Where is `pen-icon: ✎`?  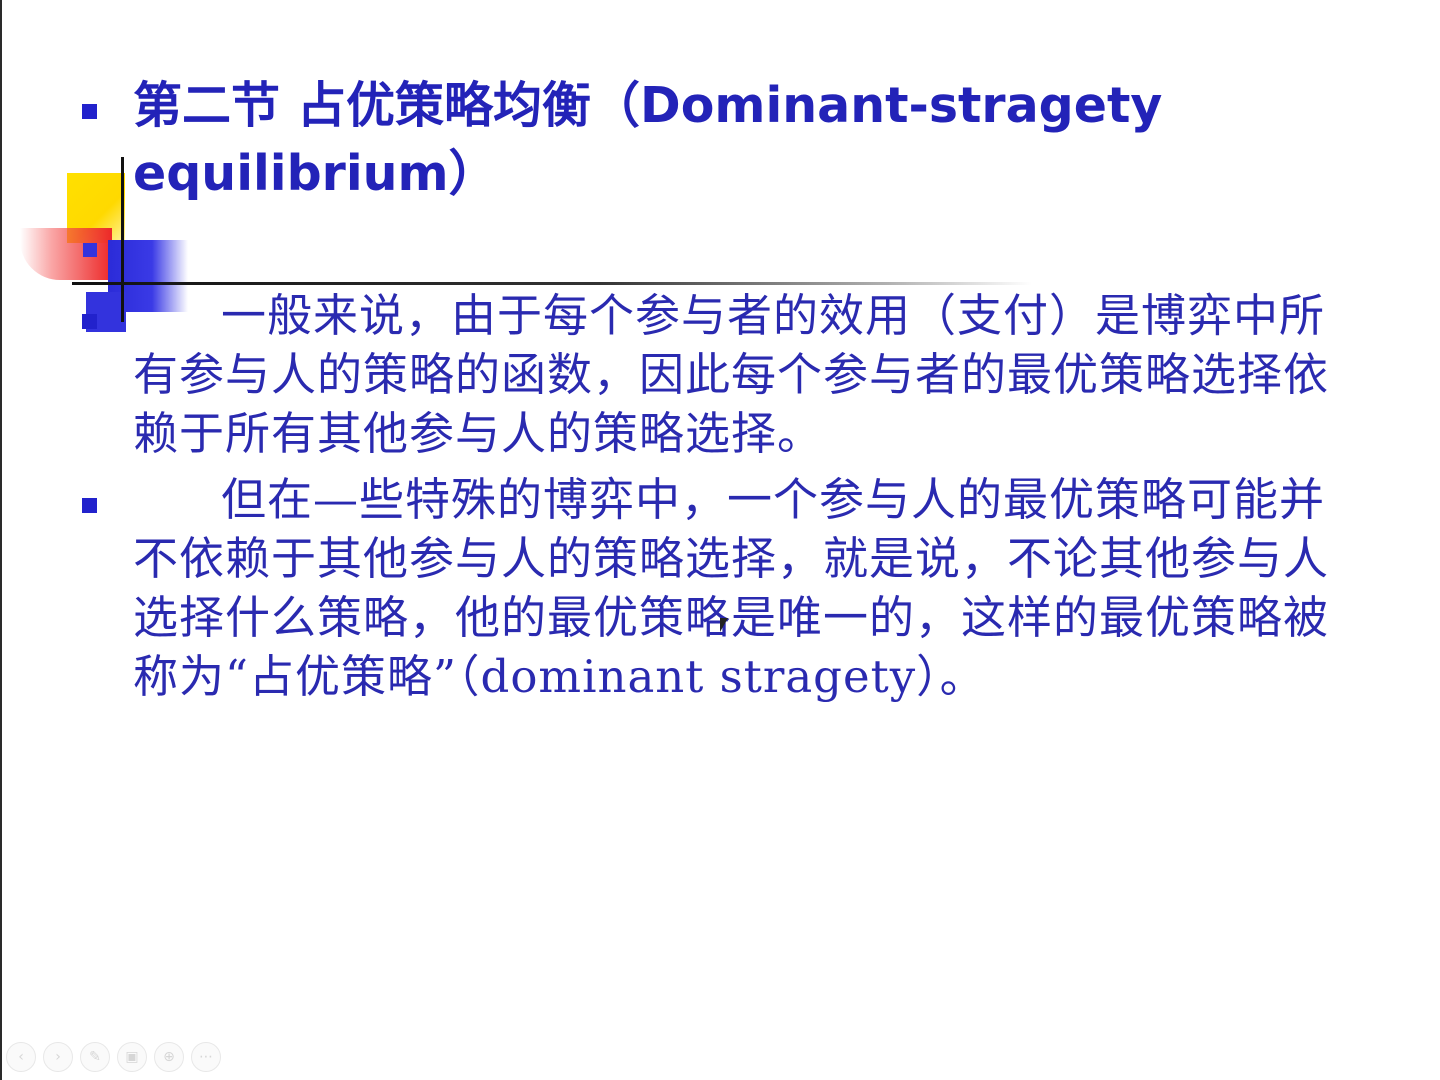 pen-icon: ✎ is located at coordinates (95, 1057).